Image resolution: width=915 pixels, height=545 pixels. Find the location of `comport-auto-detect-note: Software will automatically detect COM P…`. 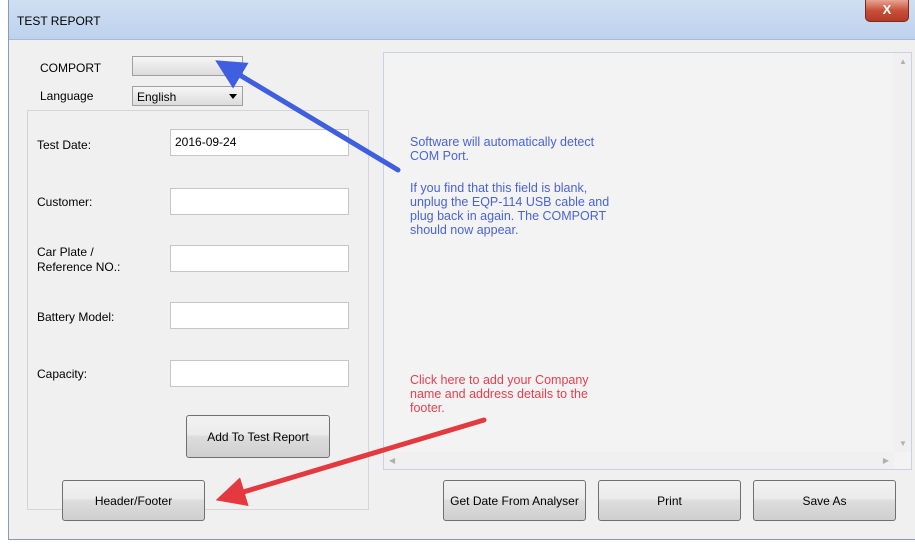

comport-auto-detect-note: Software will automatically detect COM P… is located at coordinates (502, 149).